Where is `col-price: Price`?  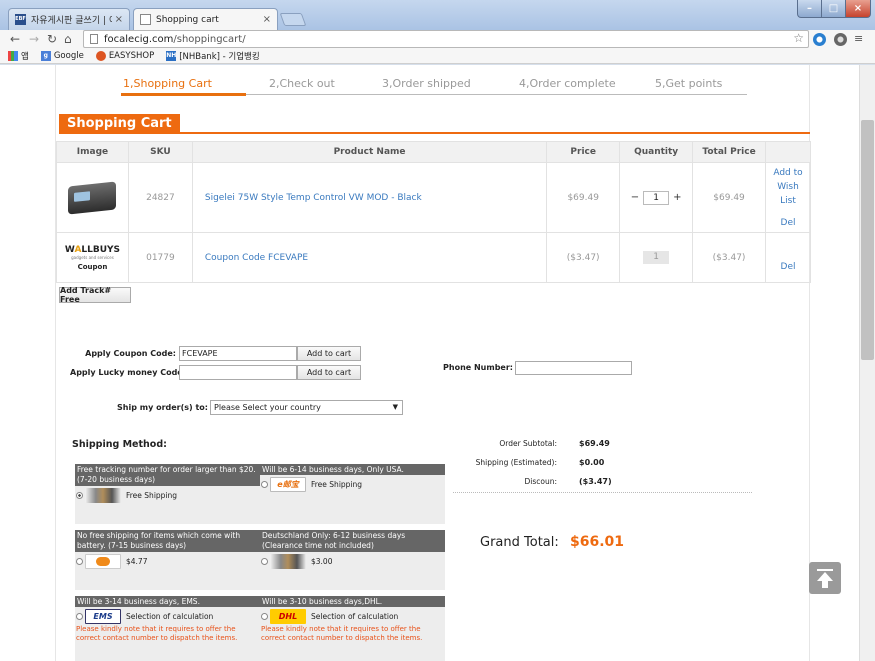
col-price: Price is located at coordinates (583, 152).